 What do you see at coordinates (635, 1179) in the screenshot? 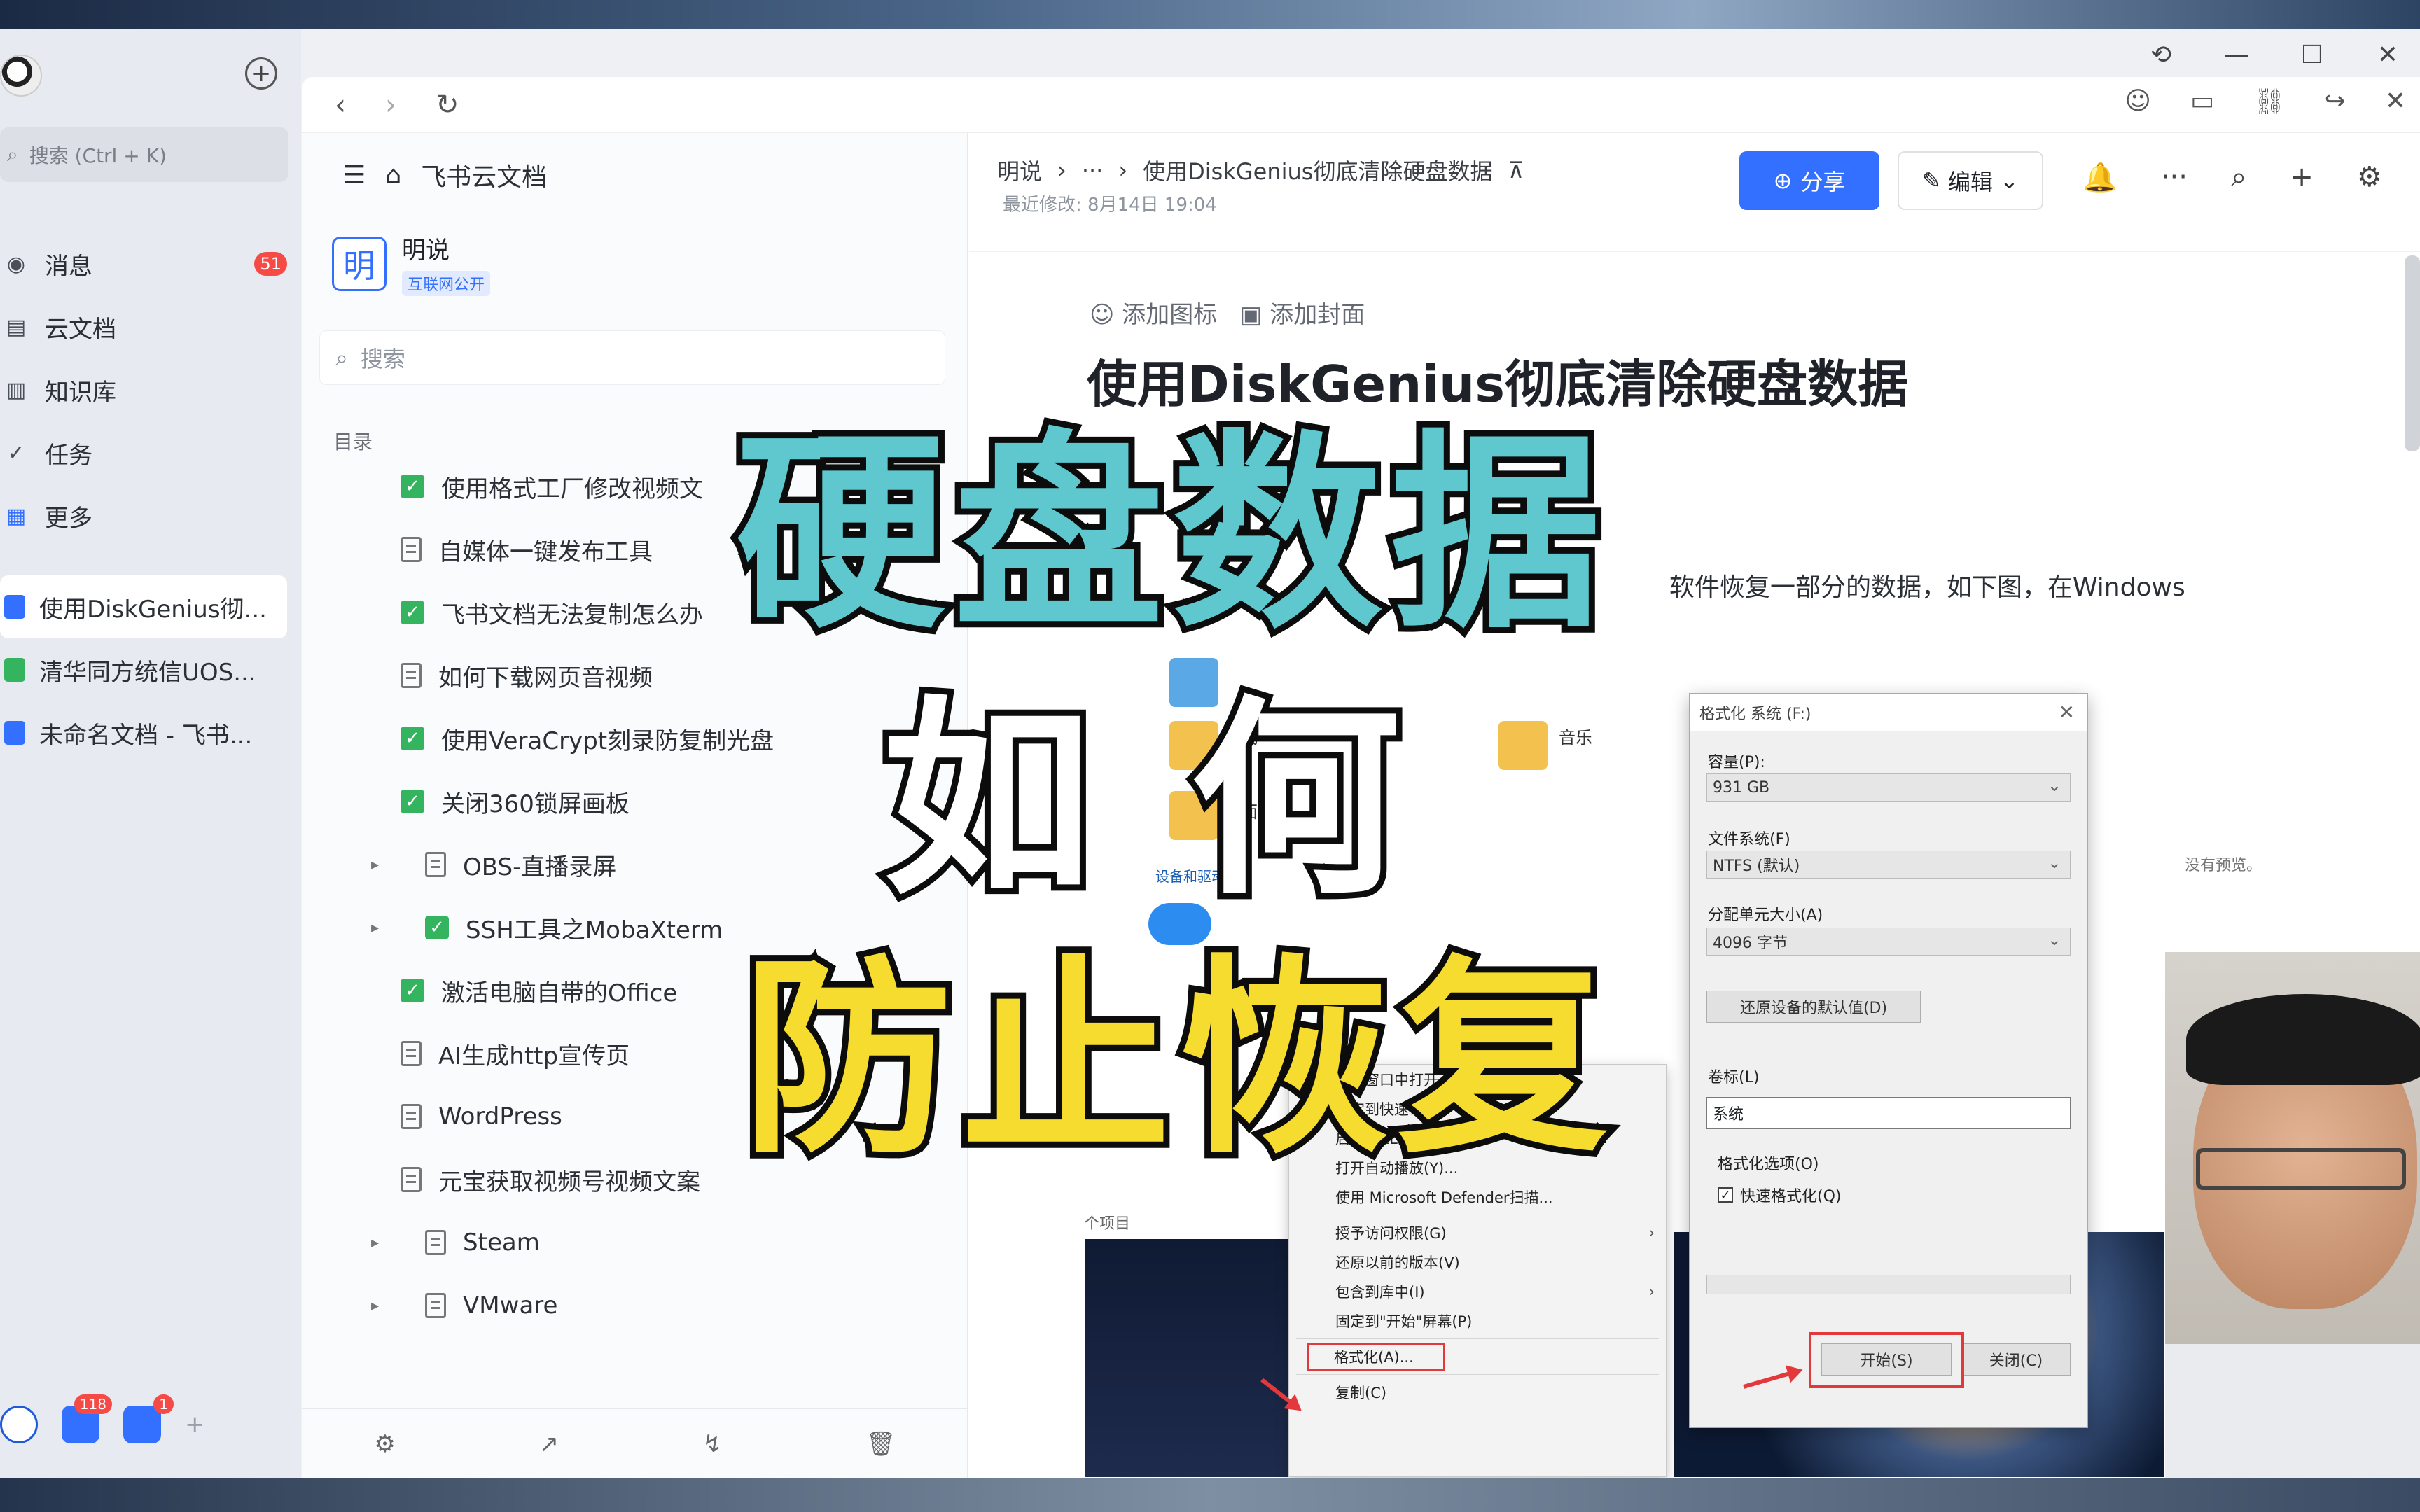
I see `tree-row: 元宝获取视频号视频文案` at bounding box center [635, 1179].